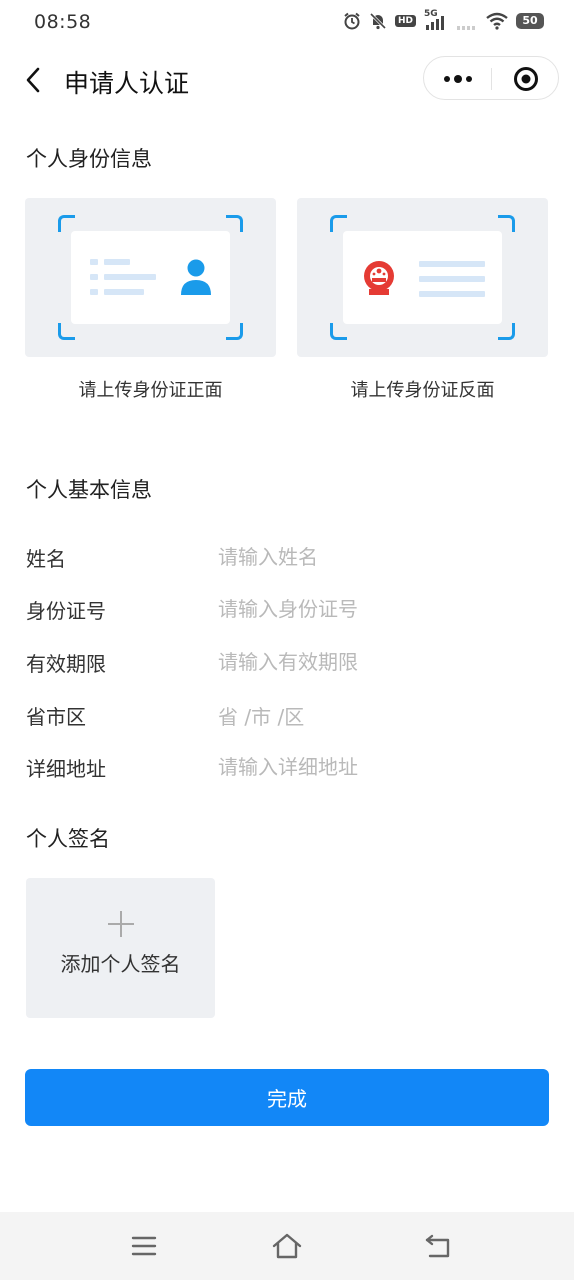  I want to click on id-card-back-illustration, so click(422, 277).